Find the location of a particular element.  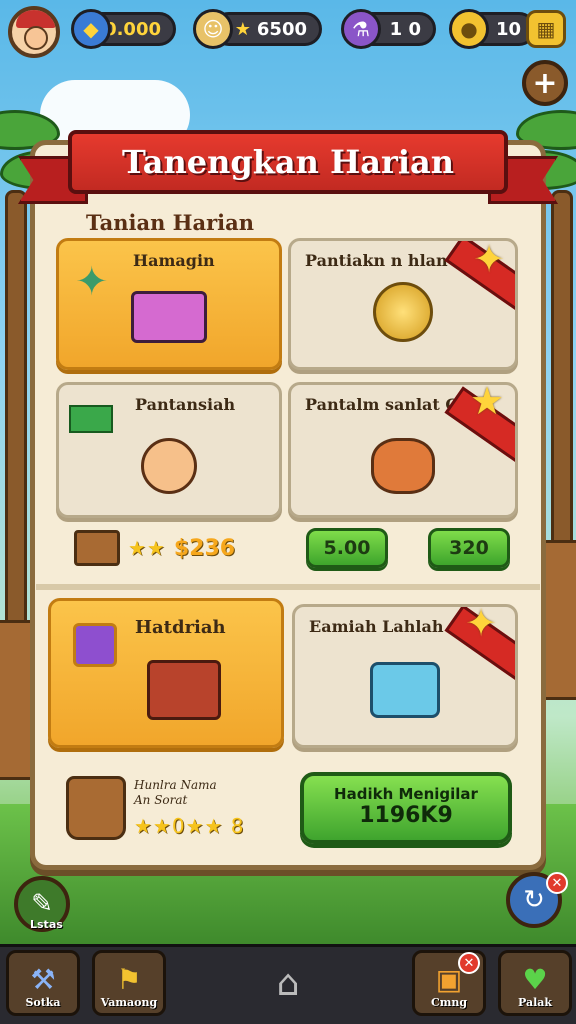

gift-box-icon is located at coordinates (184, 690).